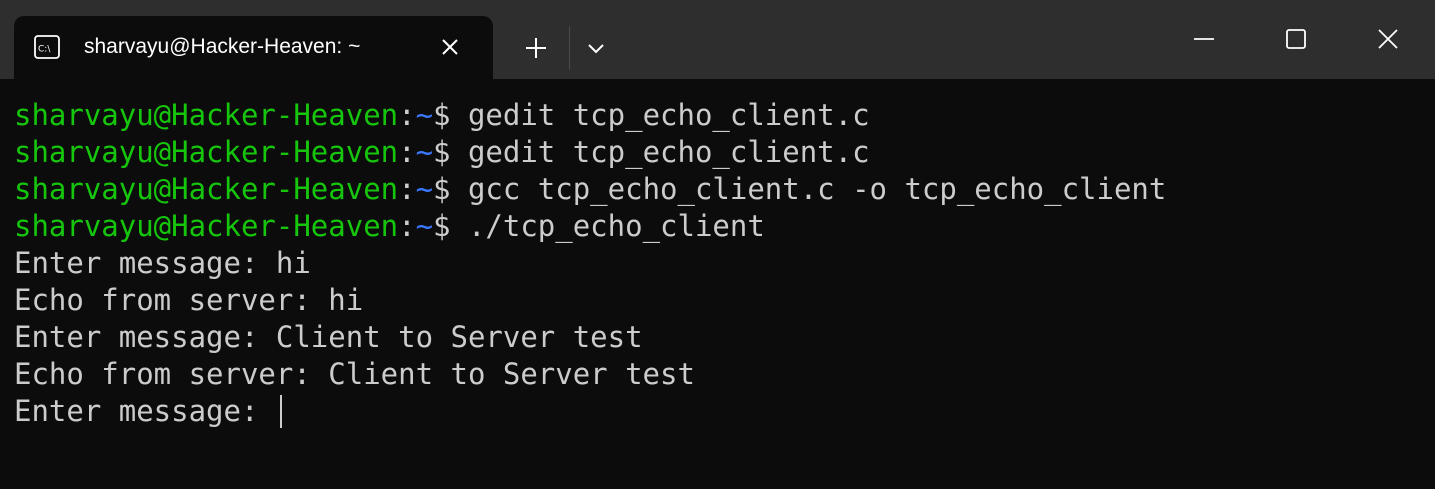 The height and width of the screenshot is (489, 1435). What do you see at coordinates (817, 189) in the screenshot?
I see `command-text: gcc tcp_echo_client.c -o tcp_echo_client` at bounding box center [817, 189].